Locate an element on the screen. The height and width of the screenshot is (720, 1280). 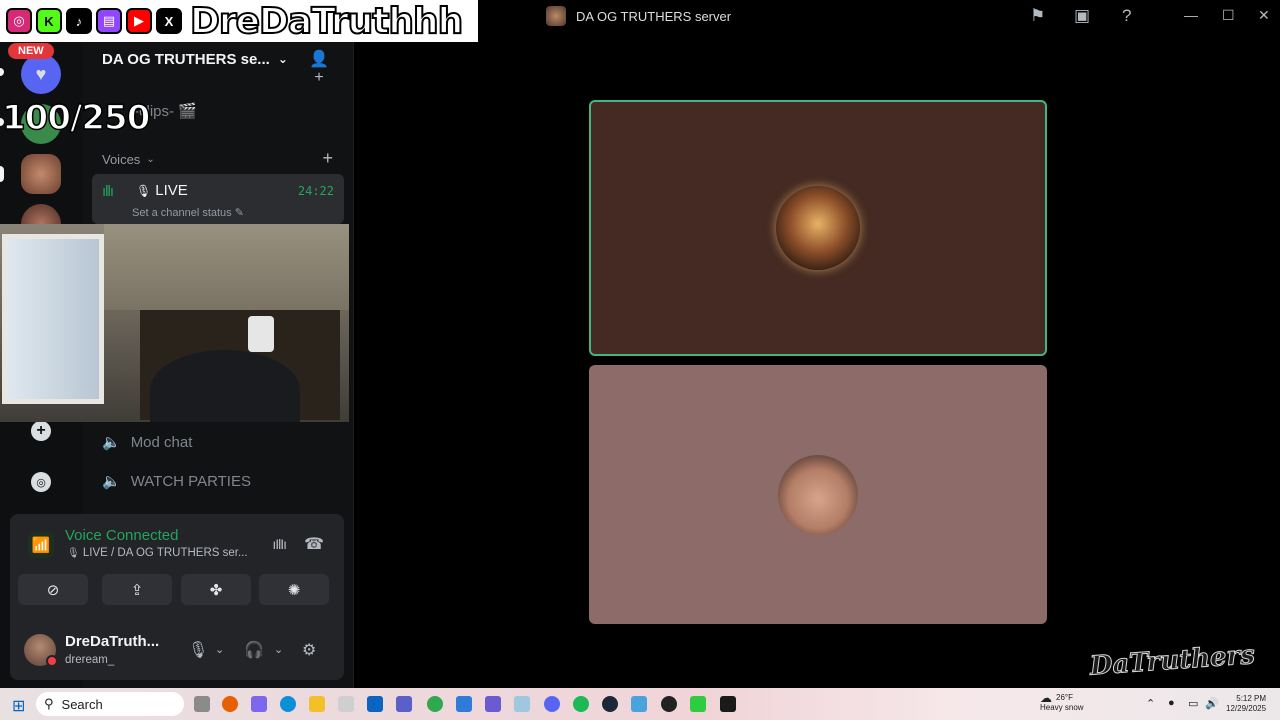
soundboard-icon: ✺ is located at coordinates (294, 590).